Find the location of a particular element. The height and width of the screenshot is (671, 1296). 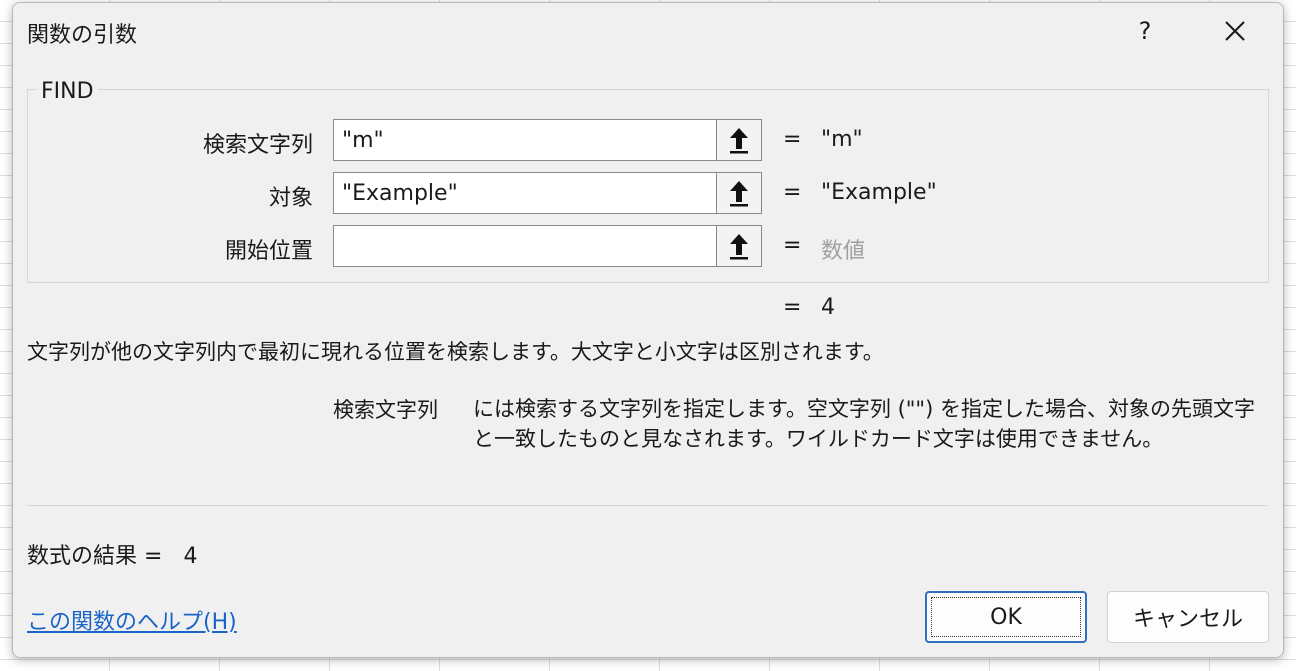

arg-input-start-num is located at coordinates (524, 246).